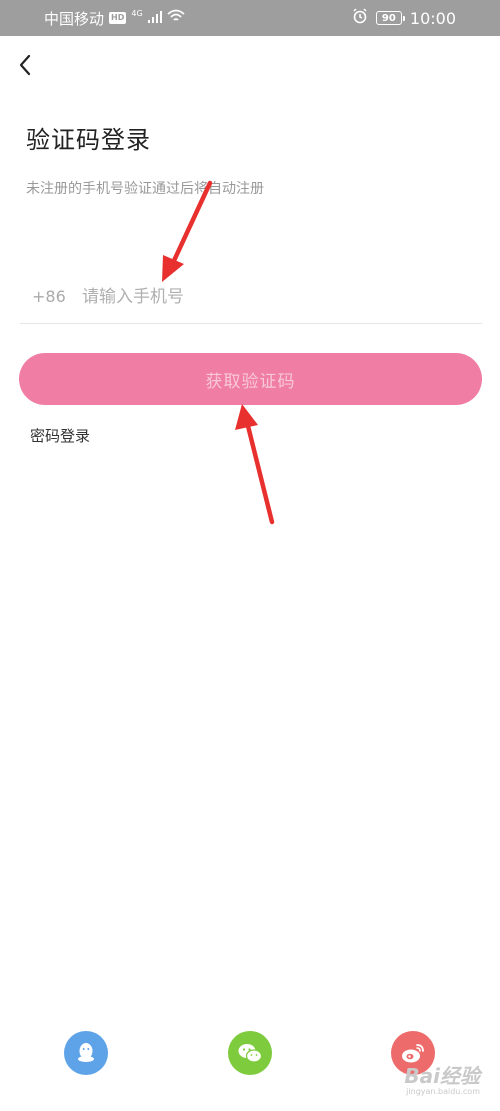  Describe the element at coordinates (176, 18) in the screenshot. I see `wifi-icon` at that location.